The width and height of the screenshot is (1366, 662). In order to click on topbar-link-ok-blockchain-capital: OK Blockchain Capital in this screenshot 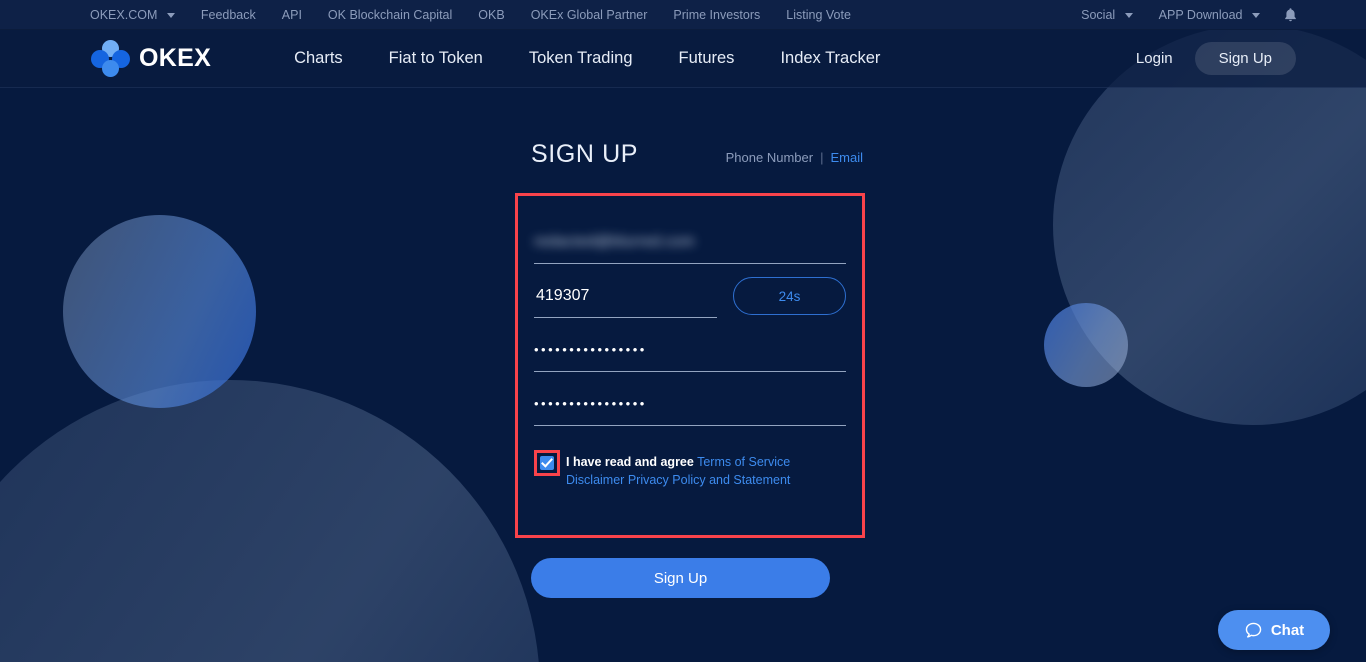, I will do `click(390, 15)`.